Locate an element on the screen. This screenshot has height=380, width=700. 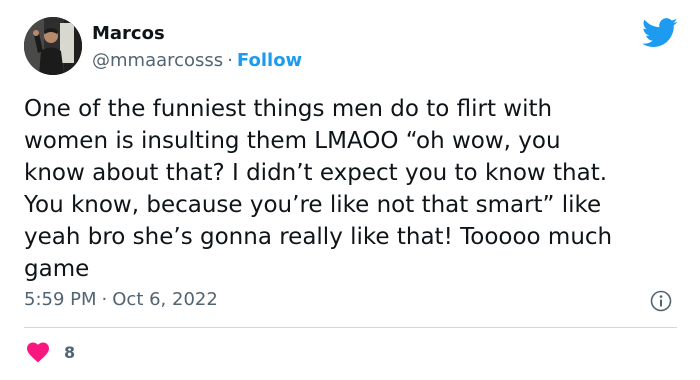
author-name: Marcos is located at coordinates (128, 34).